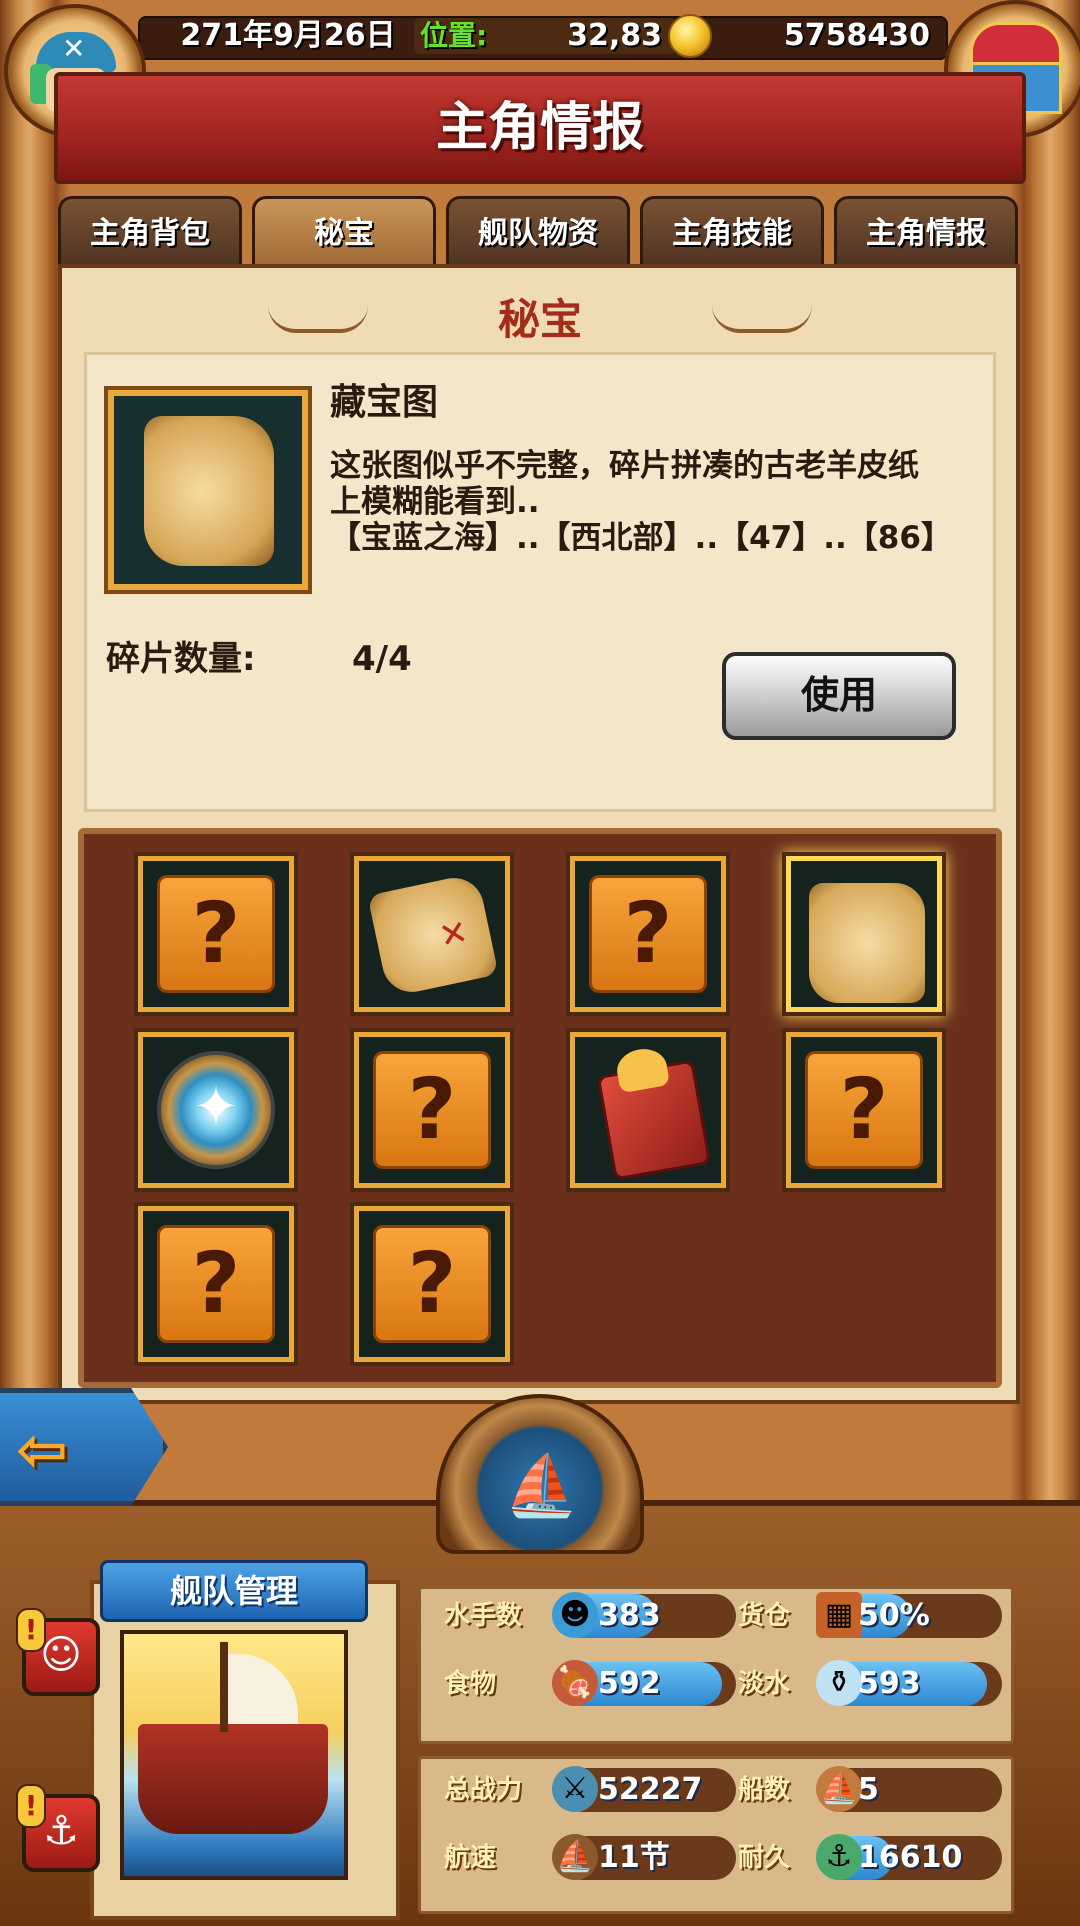 This screenshot has width=1080, height=1926. I want to click on arrow-left-icon: ⇦, so click(42, 1449).